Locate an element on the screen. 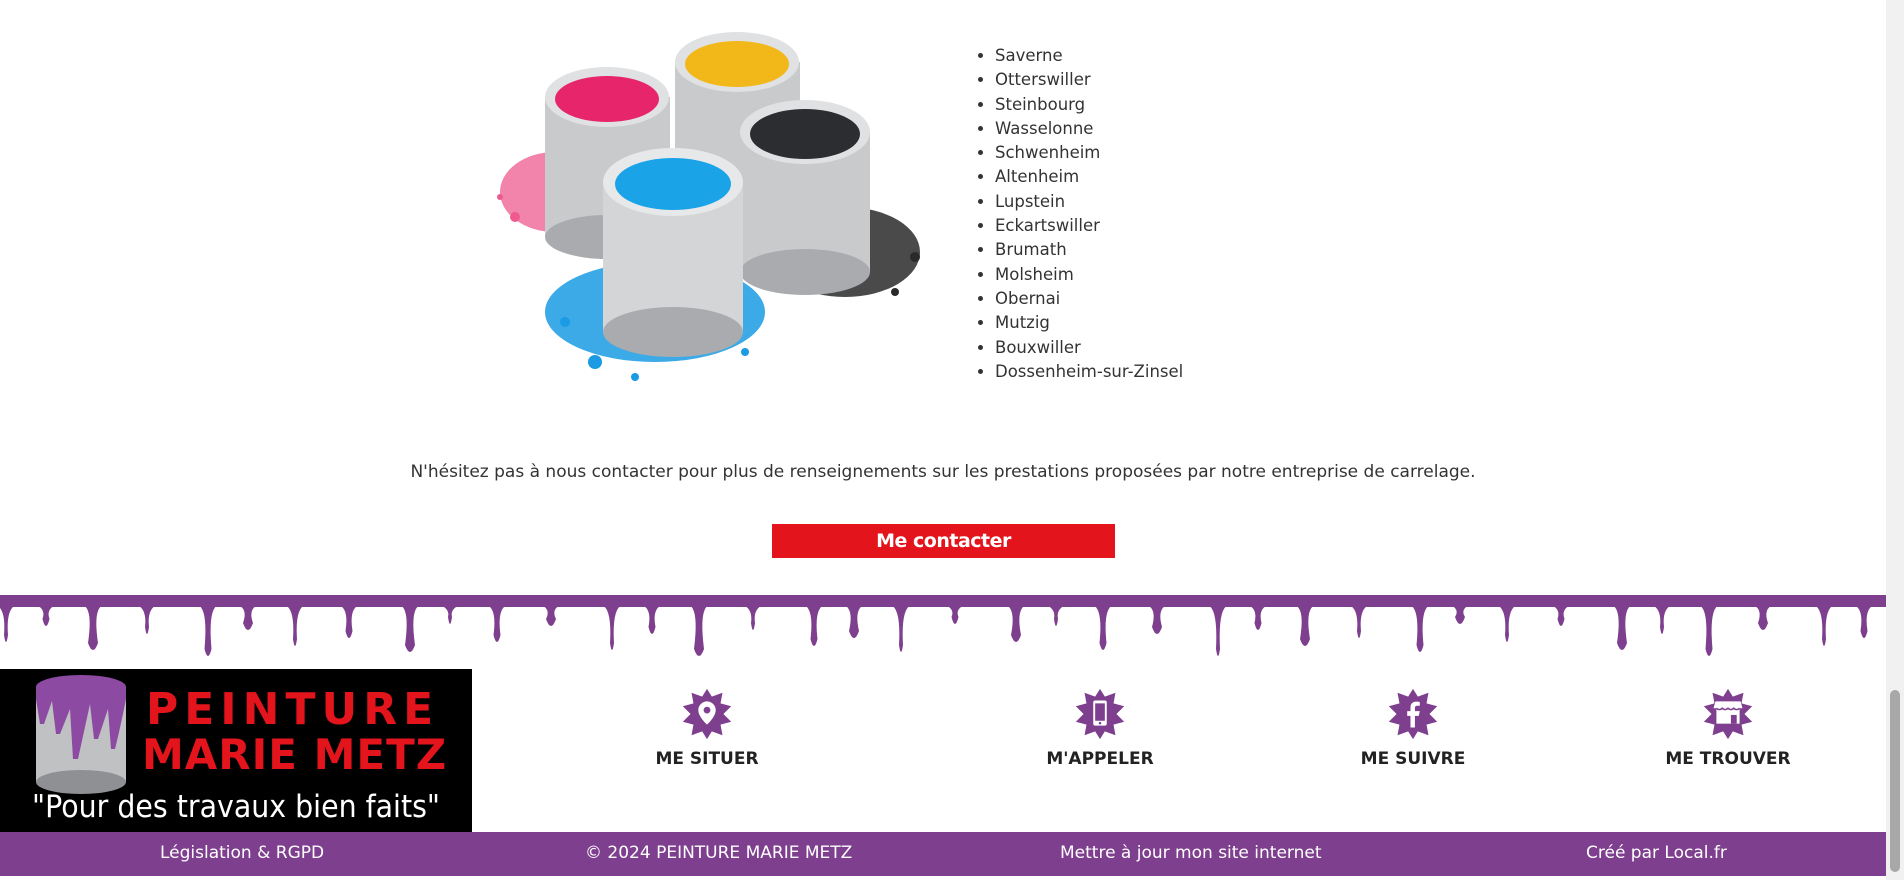 The height and width of the screenshot is (880, 1904). city-item: Eckartswiller is located at coordinates (1089, 226).